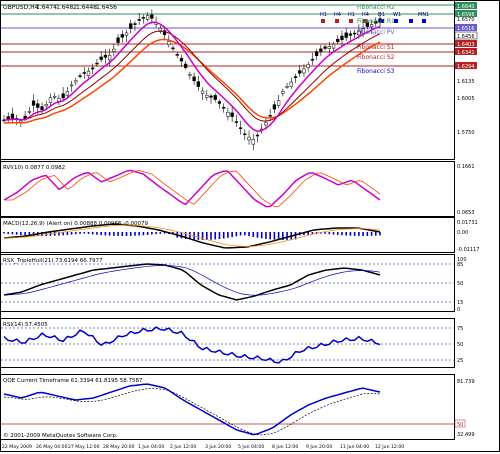 The width and height of the screenshot is (500, 454). What do you see at coordinates (66, 7) in the screenshot?
I see `ohlc-high: 1.6482` at bounding box center [66, 7].